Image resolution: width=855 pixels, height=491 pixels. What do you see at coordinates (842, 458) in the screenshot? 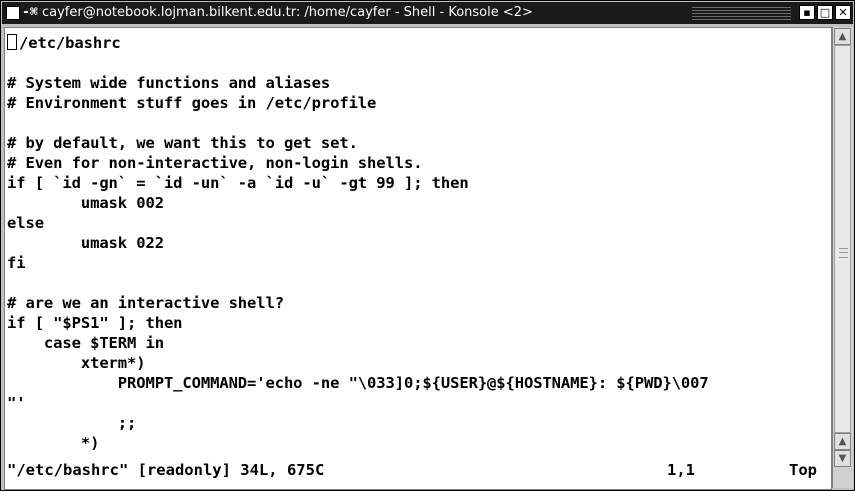
I see `scroll-down-button: ▼` at bounding box center [842, 458].